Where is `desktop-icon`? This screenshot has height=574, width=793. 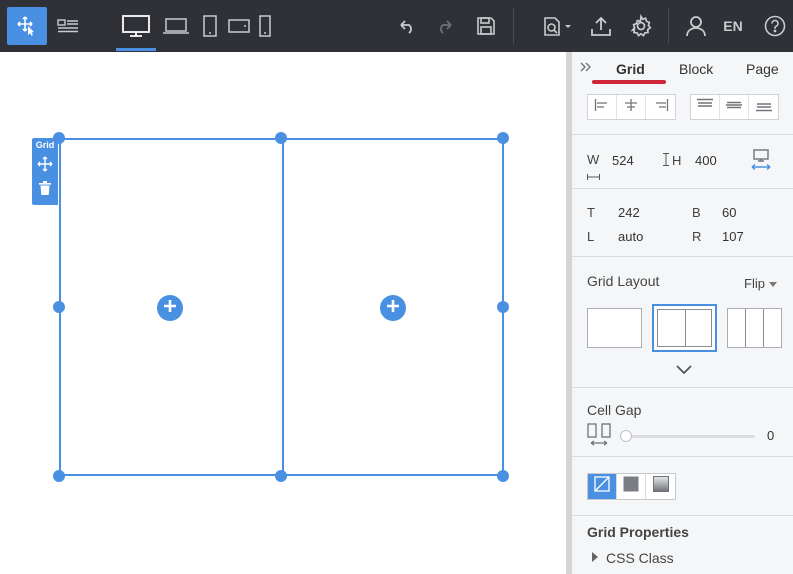
desktop-icon is located at coordinates (136, 26).